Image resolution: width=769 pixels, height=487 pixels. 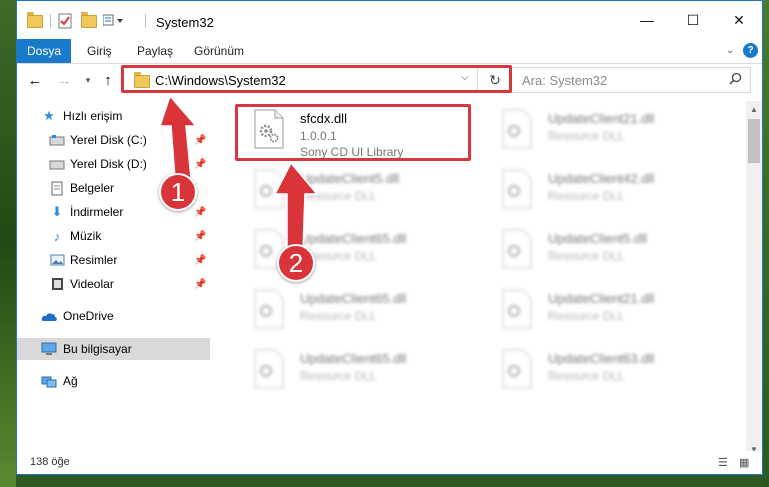 I want to click on music-icon: ♪, so click(x=57, y=236).